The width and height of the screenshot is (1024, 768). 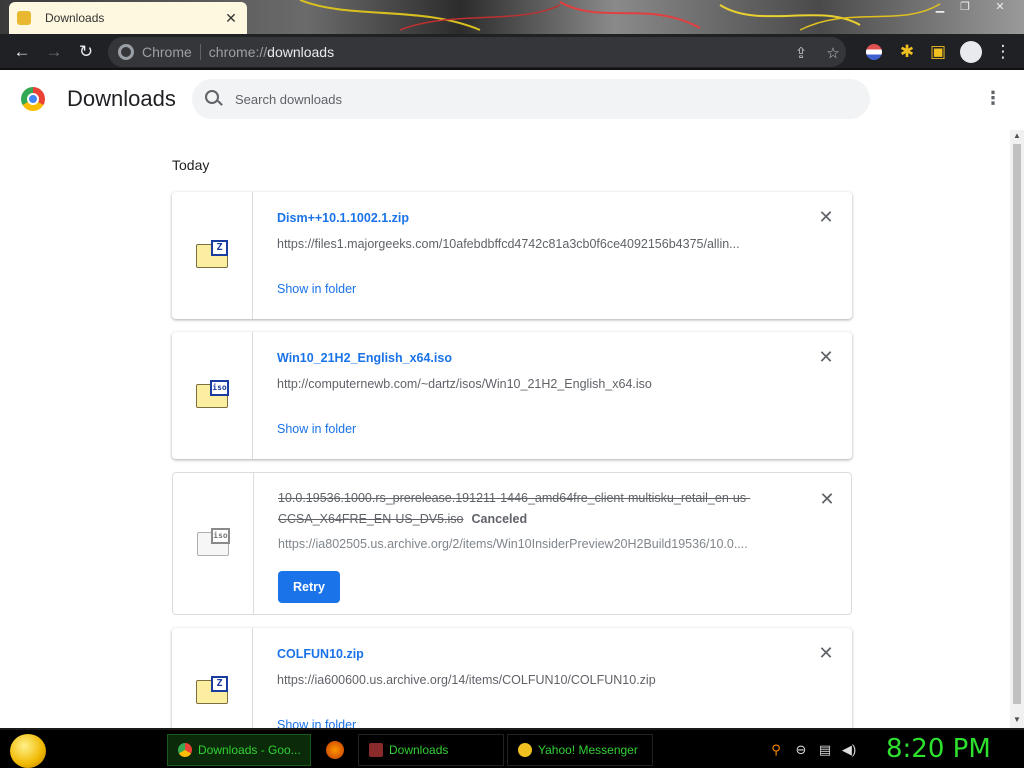 I want to click on minimize-button: ▁, so click(x=940, y=8).